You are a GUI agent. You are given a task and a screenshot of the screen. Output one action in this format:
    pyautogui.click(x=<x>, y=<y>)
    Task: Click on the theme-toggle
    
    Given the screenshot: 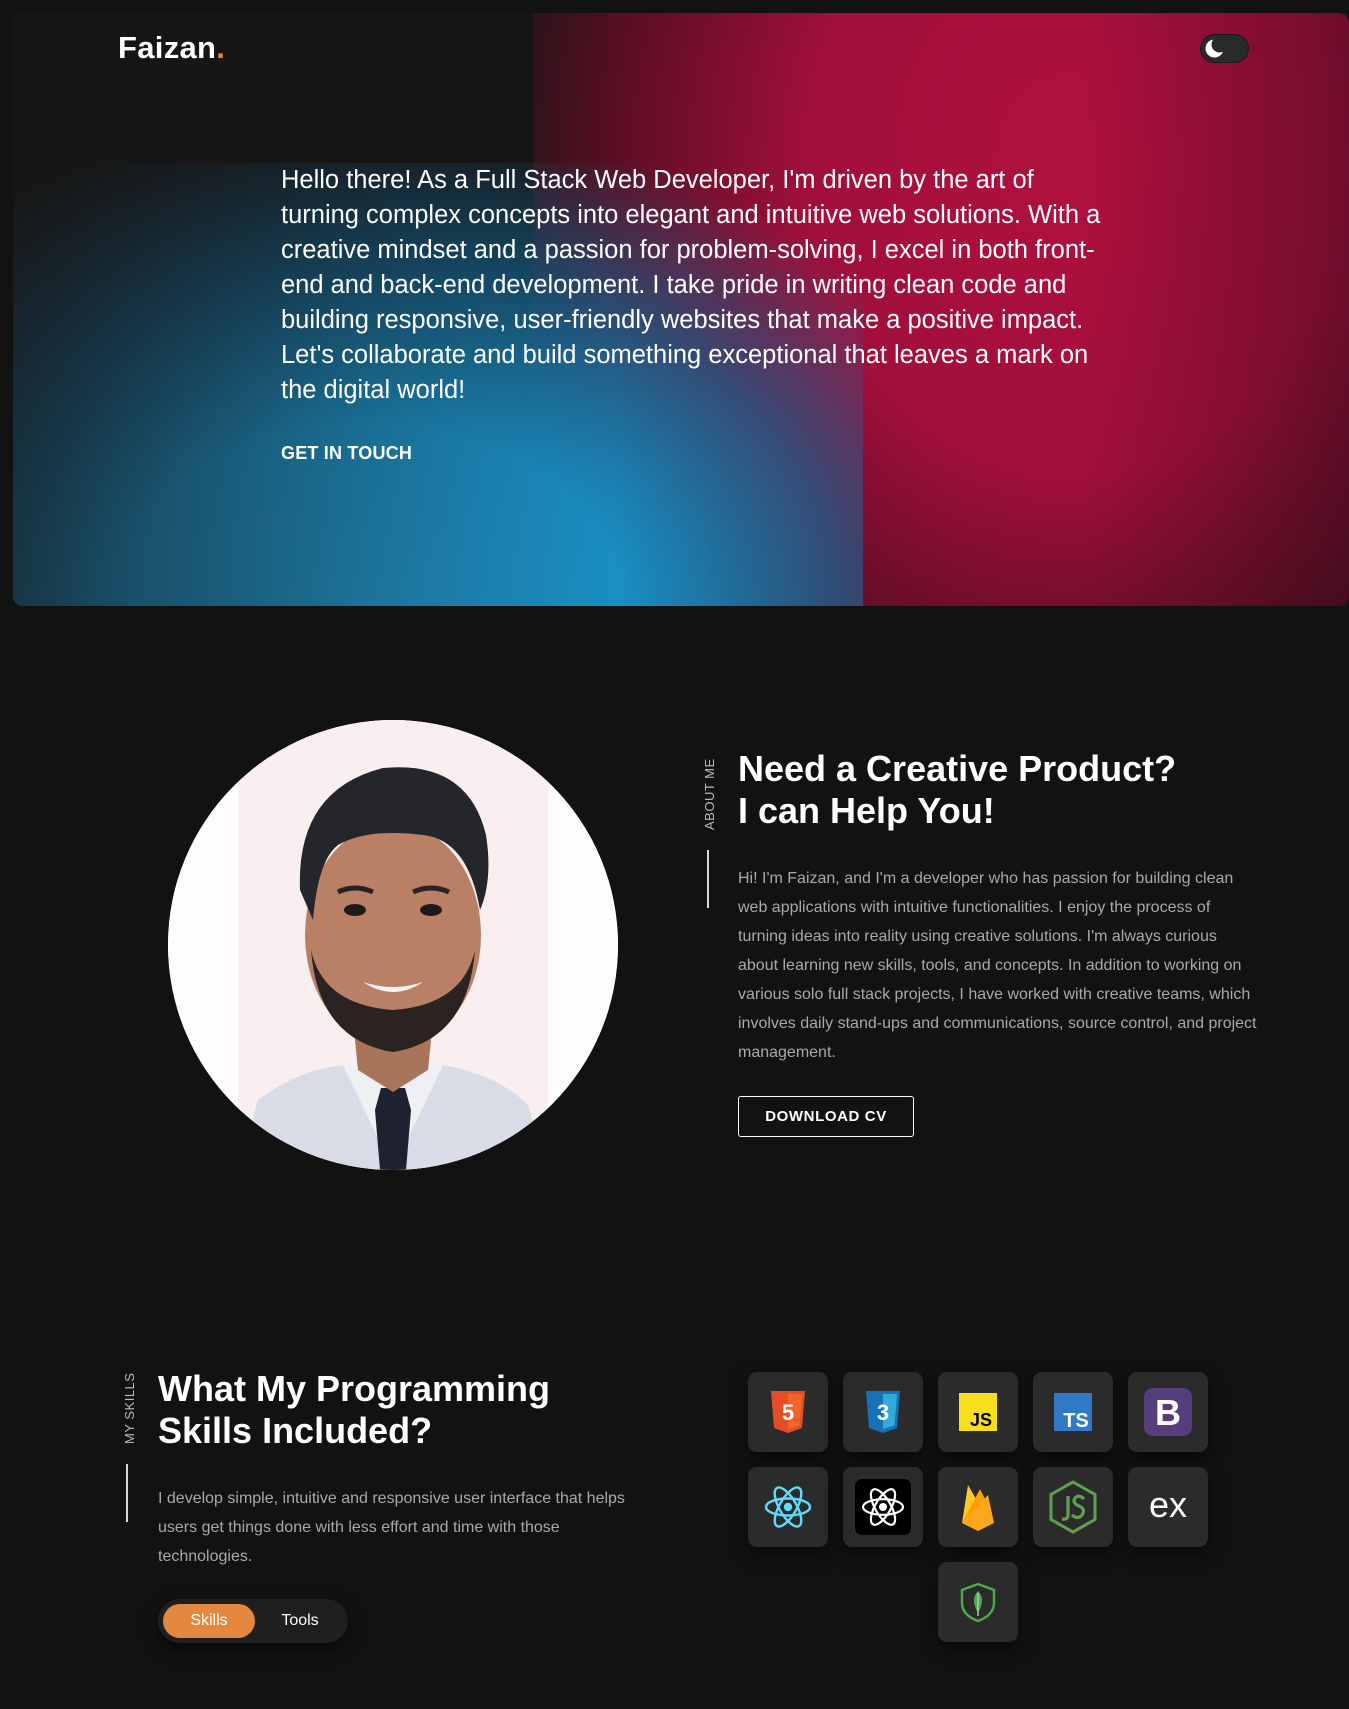 What is the action you would take?
    pyautogui.click(x=1224, y=48)
    